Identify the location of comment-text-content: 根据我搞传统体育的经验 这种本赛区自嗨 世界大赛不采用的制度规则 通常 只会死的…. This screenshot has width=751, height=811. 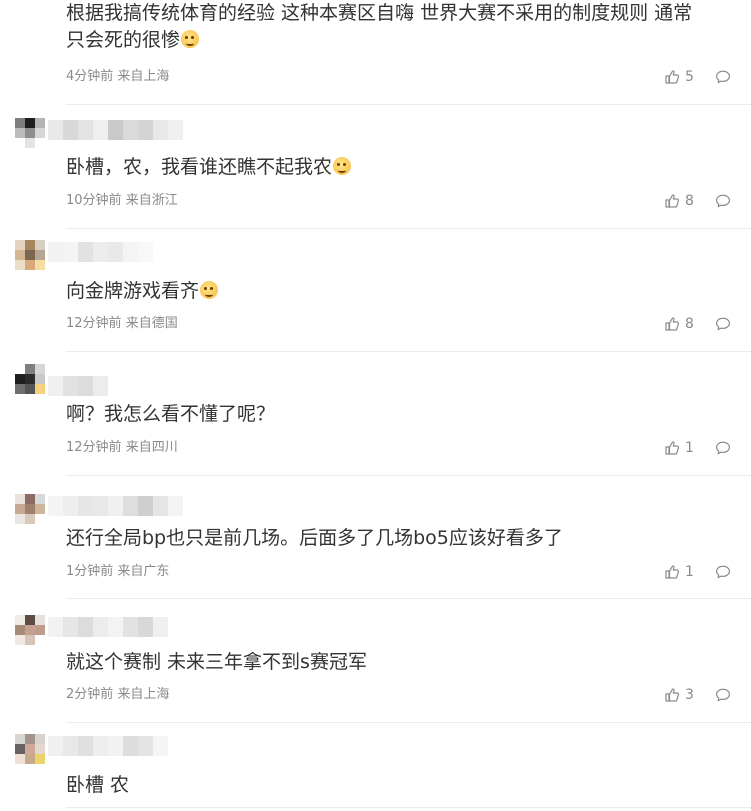
(379, 26).